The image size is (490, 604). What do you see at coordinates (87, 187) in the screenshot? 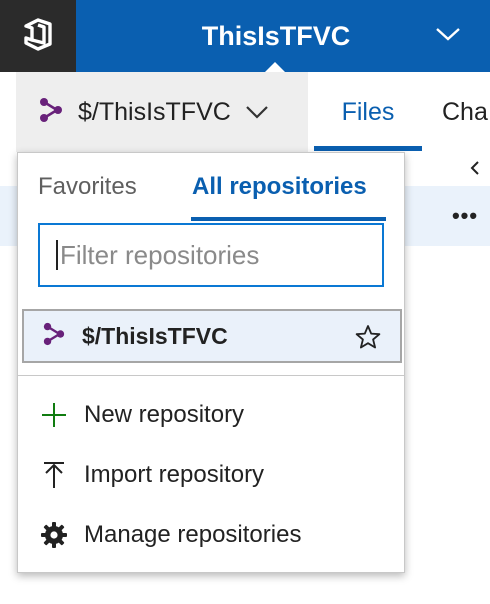
I see `tab-favorites: Favorites` at bounding box center [87, 187].